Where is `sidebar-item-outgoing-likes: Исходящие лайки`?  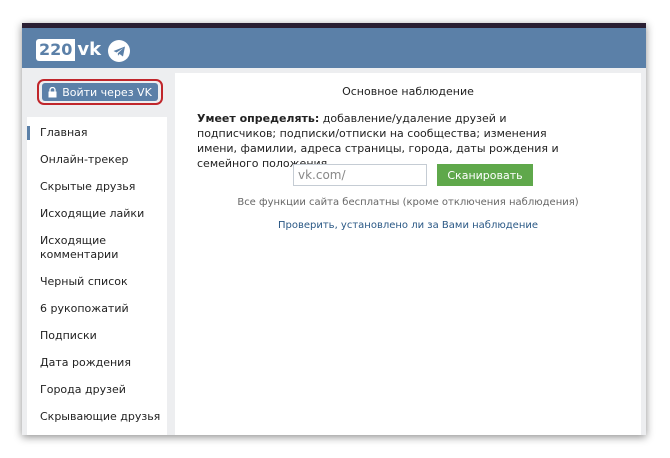 sidebar-item-outgoing-likes: Исходящие лайки is located at coordinates (97, 214).